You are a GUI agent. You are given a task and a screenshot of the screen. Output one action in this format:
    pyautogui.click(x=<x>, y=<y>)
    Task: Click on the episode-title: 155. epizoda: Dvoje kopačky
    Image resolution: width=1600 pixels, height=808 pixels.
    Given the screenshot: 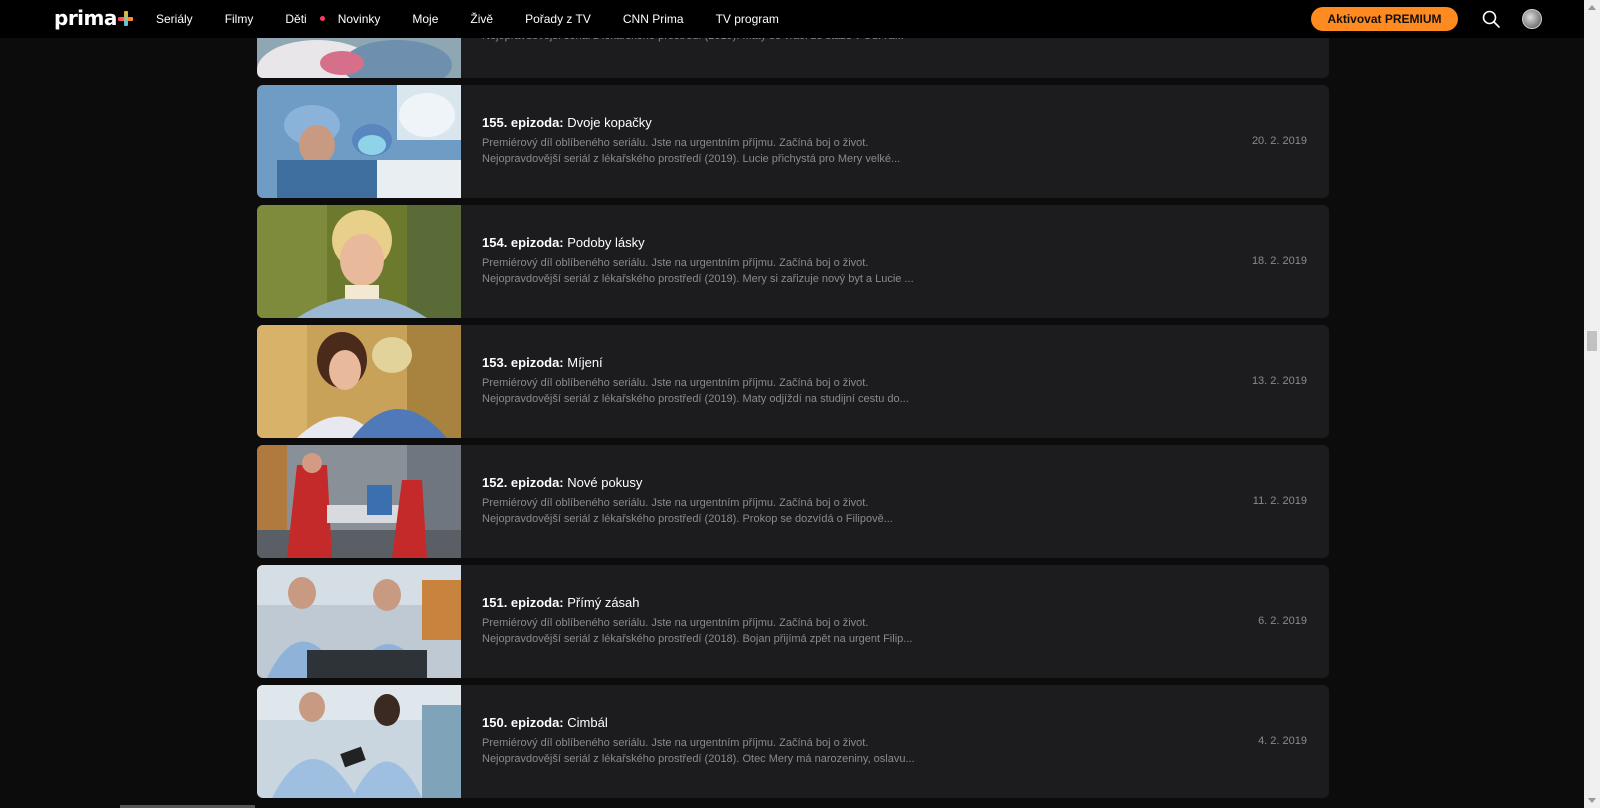 What is the action you would take?
    pyautogui.click(x=567, y=122)
    